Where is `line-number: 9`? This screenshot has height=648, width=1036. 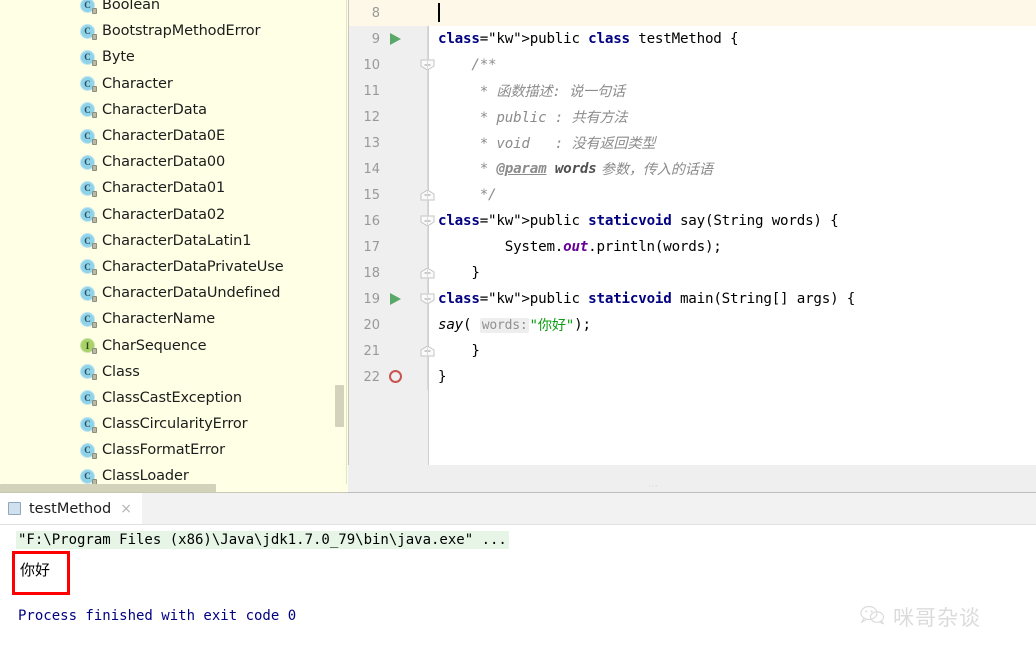
line-number: 9 is located at coordinates (375, 39).